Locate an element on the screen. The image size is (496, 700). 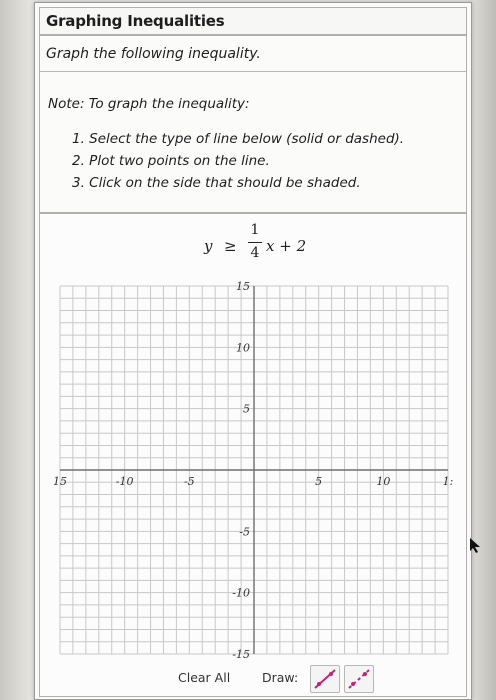
page-title: Graphing Inequalities is located at coordinates (135, 21).